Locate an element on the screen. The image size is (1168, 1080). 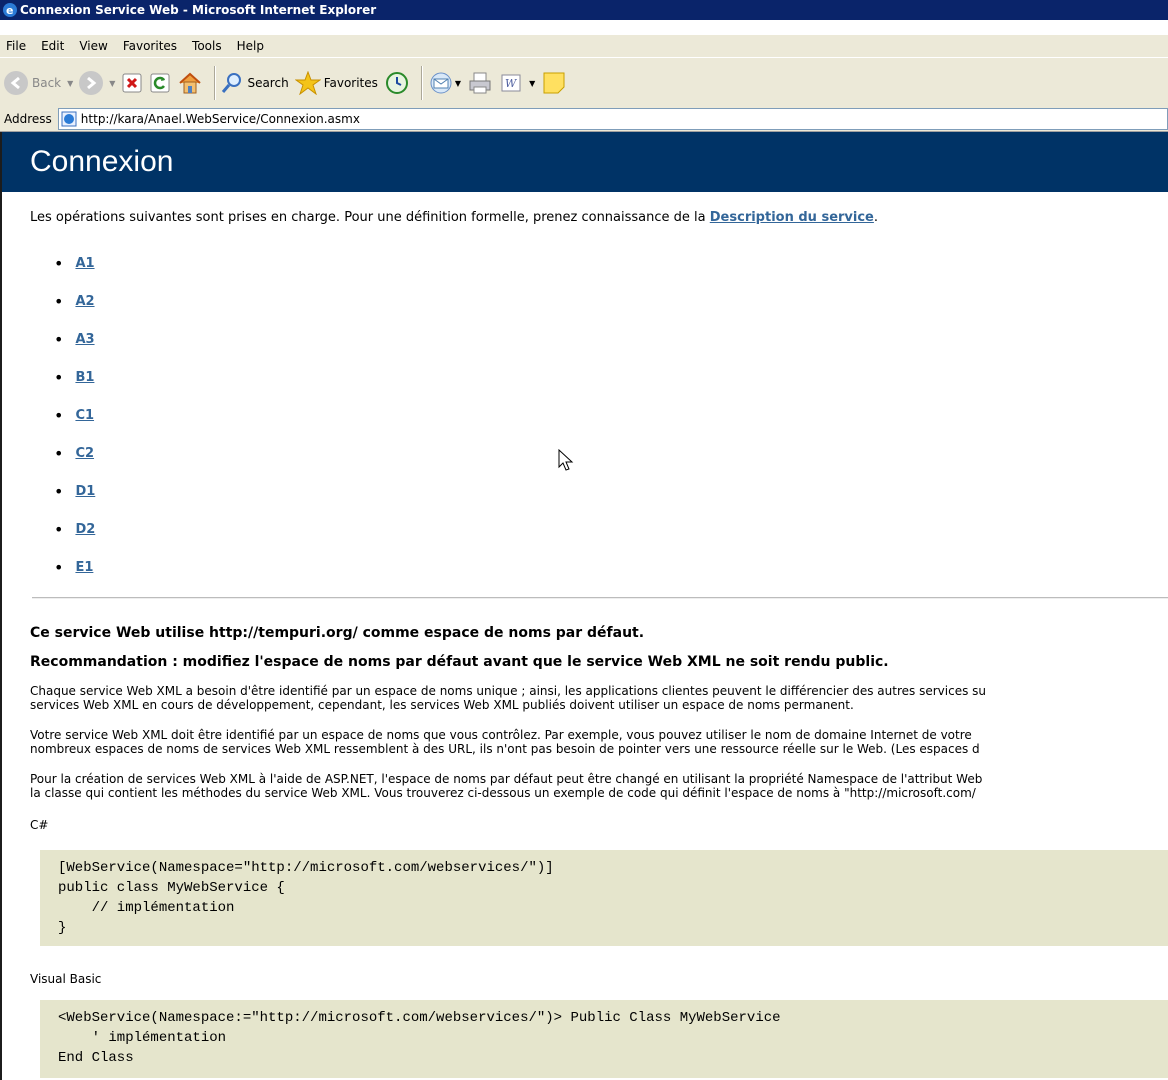
menu-view: View is located at coordinates (94, 46).